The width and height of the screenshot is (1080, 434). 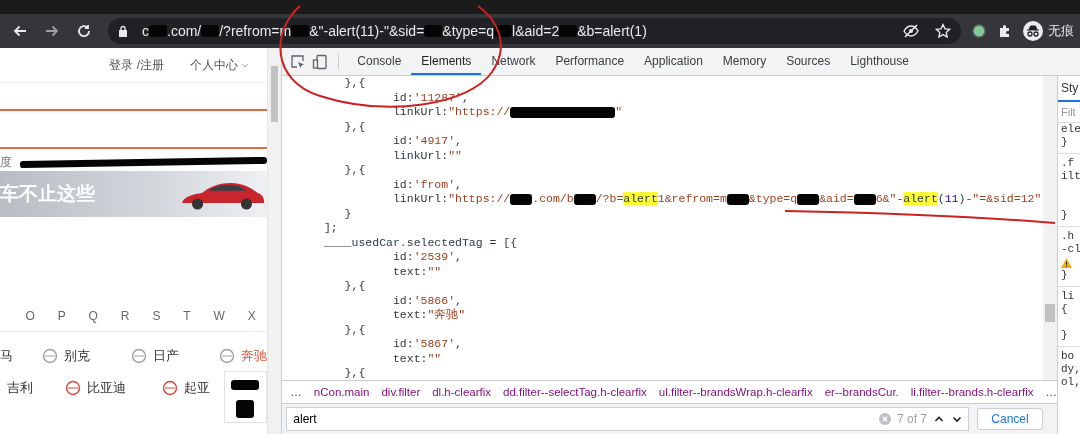 I want to click on breadcrumb-item: nCon.main, so click(x=341, y=392).